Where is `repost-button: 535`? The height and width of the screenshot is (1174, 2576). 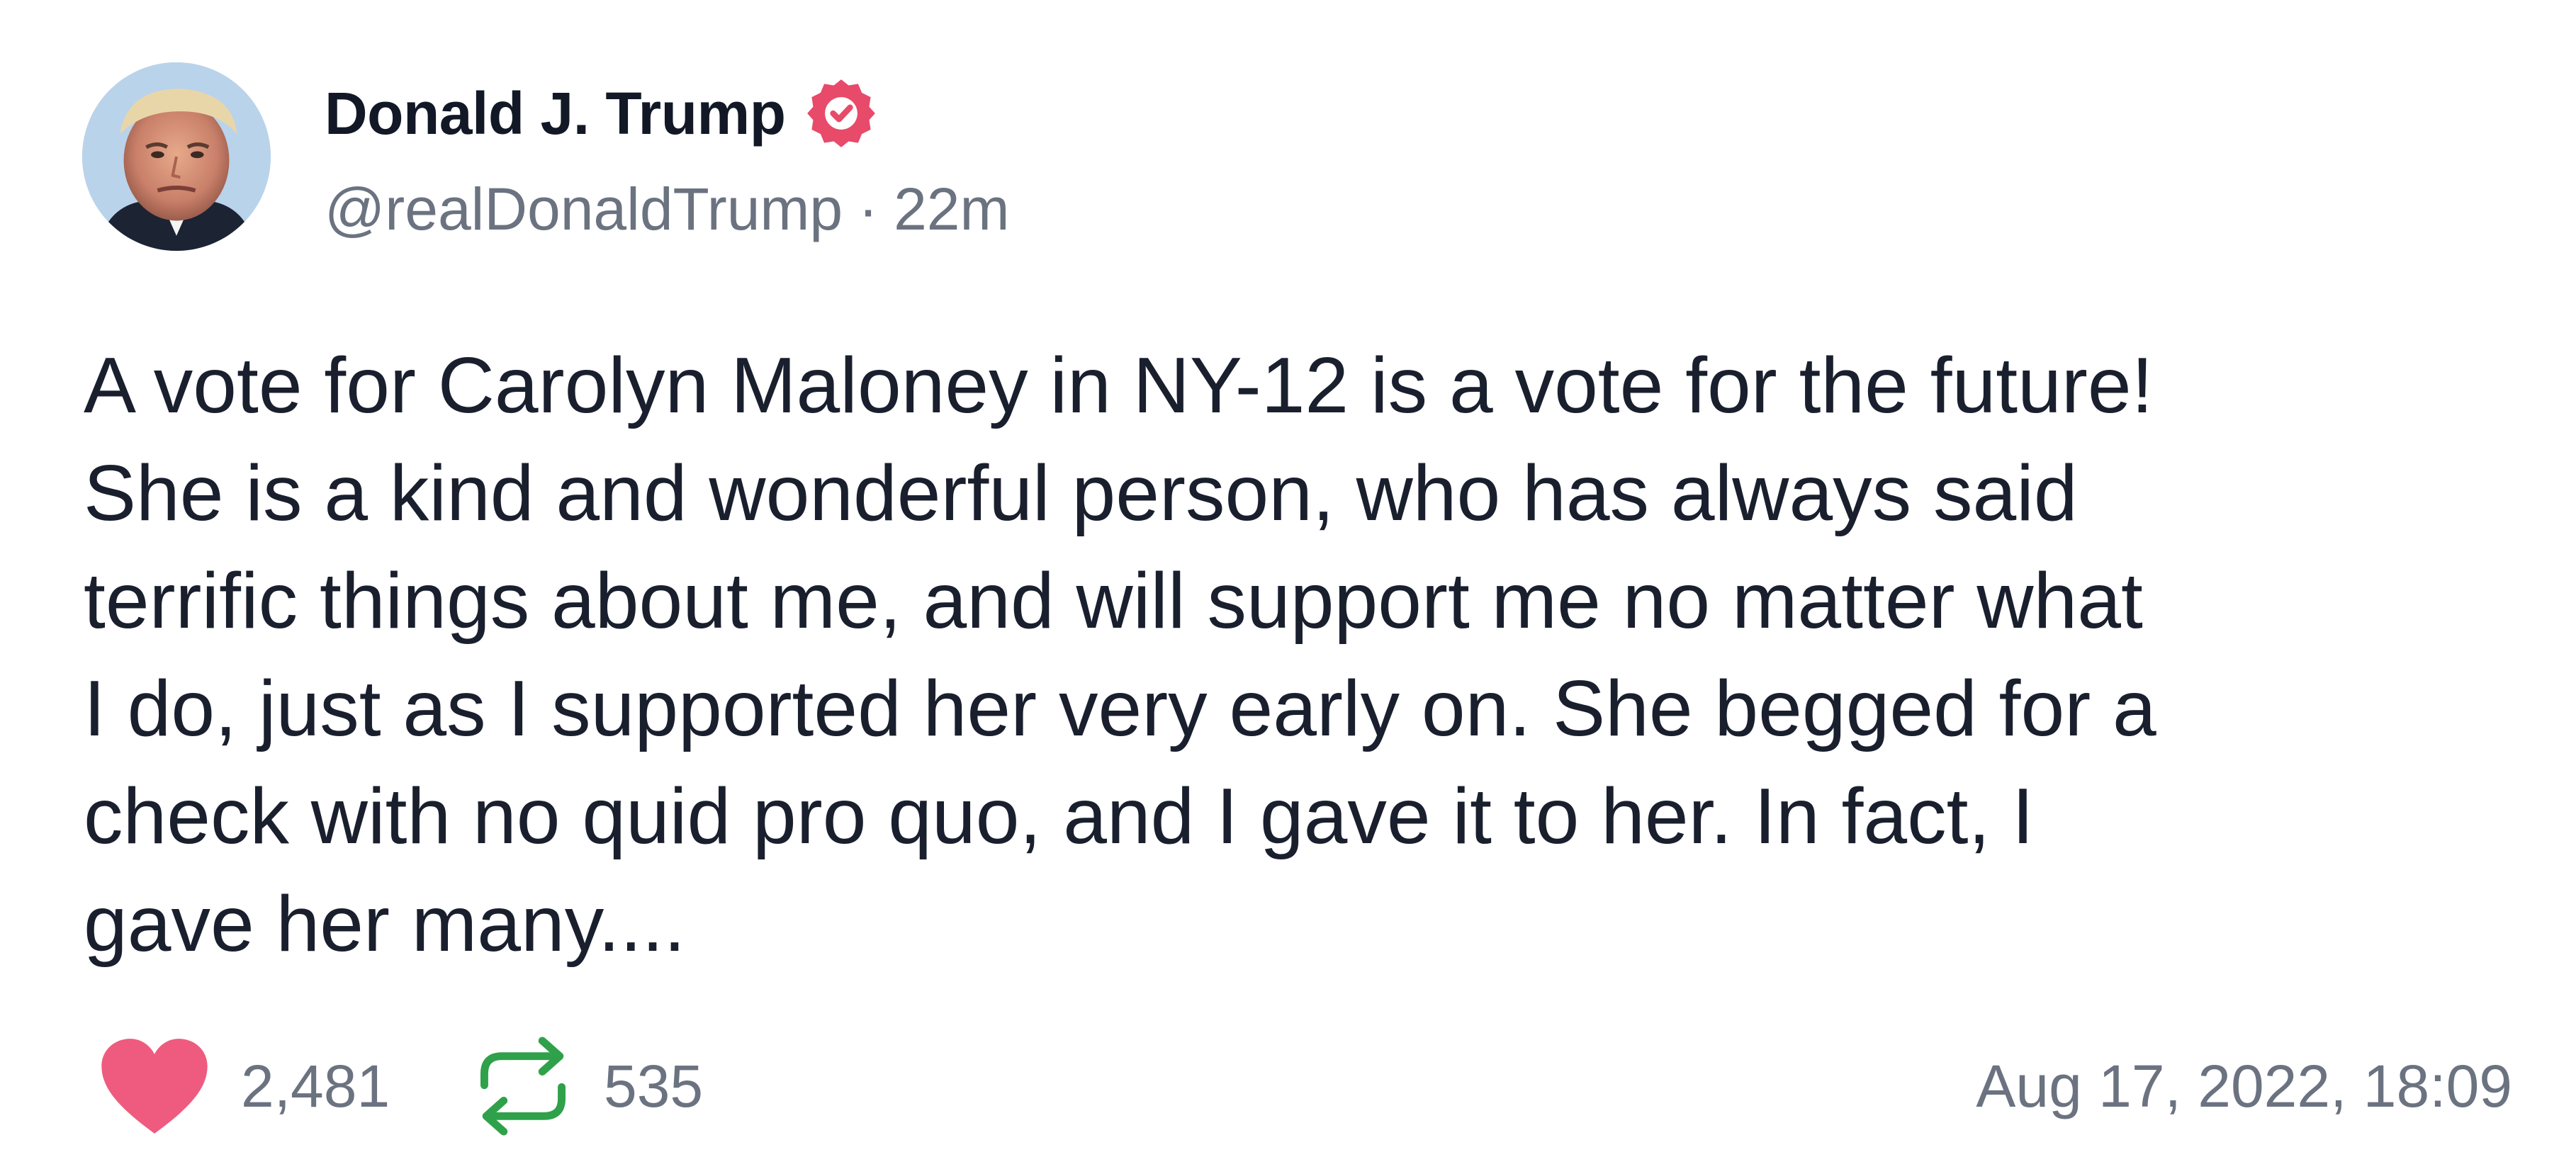 repost-button: 535 is located at coordinates (588, 1086).